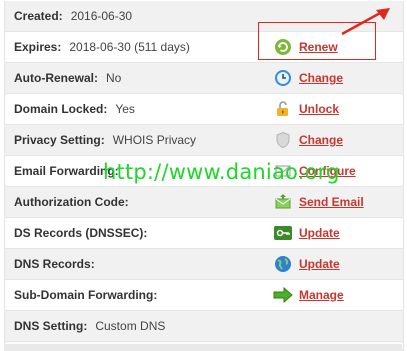  I want to click on row-domain-locked: Domain Locked: Yes Unlock, so click(204, 109).